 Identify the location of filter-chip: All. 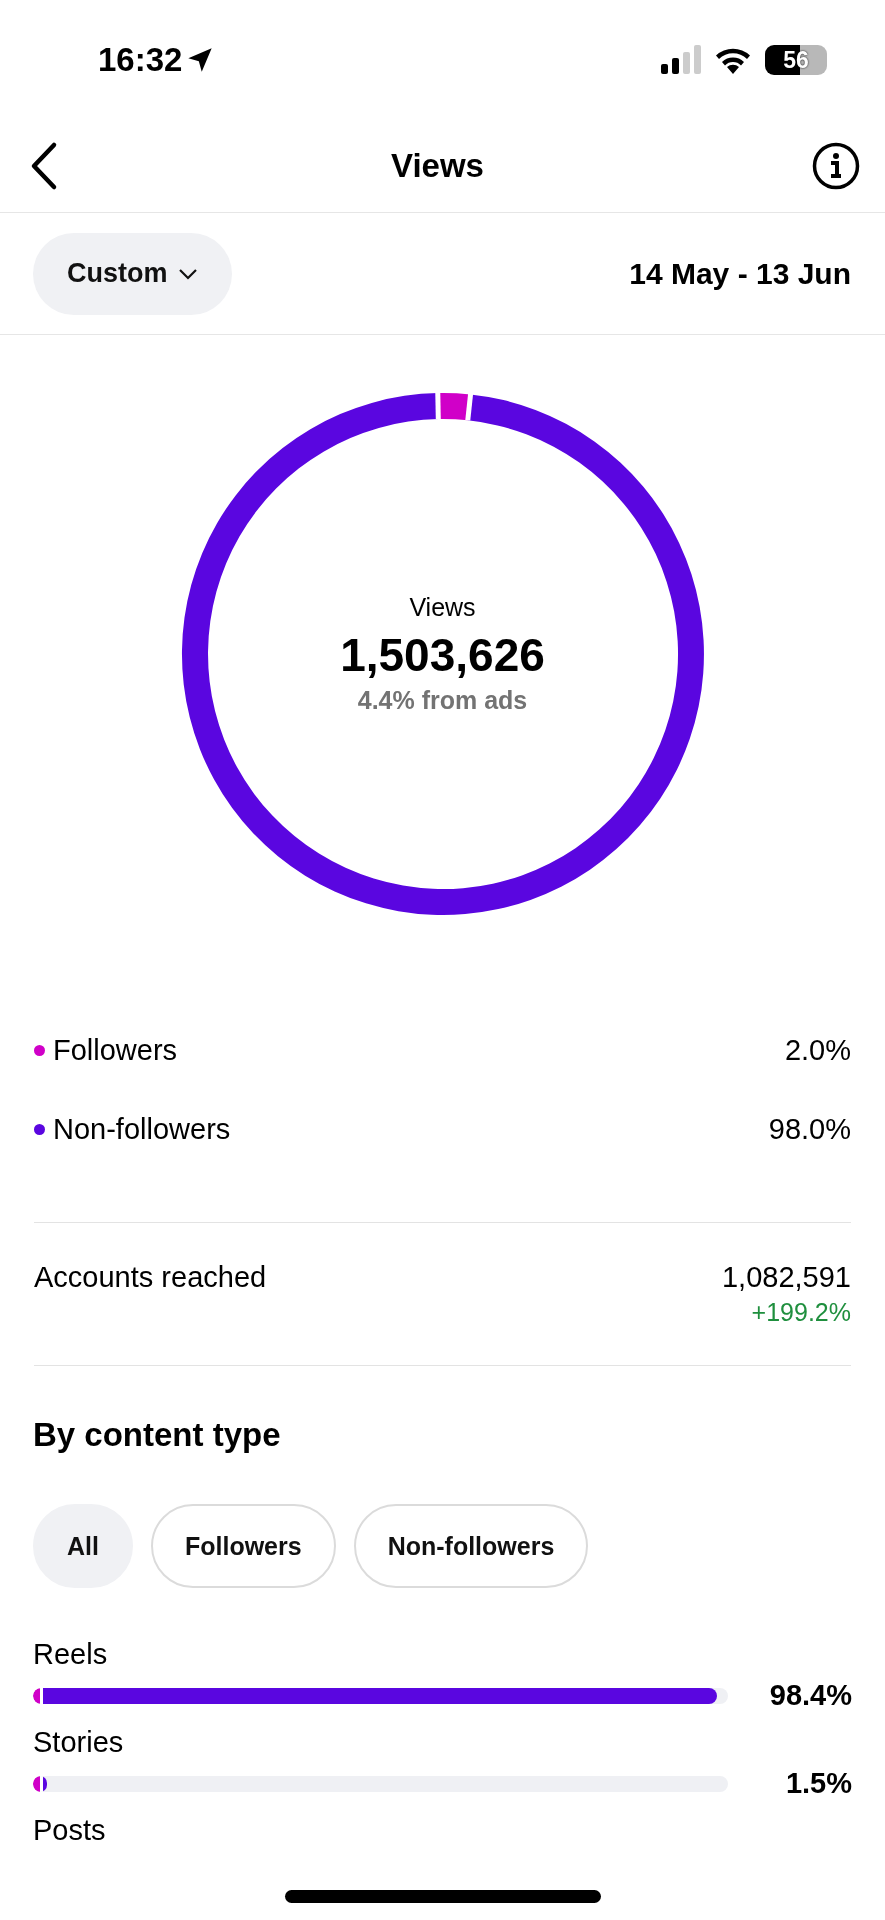
(83, 1546).